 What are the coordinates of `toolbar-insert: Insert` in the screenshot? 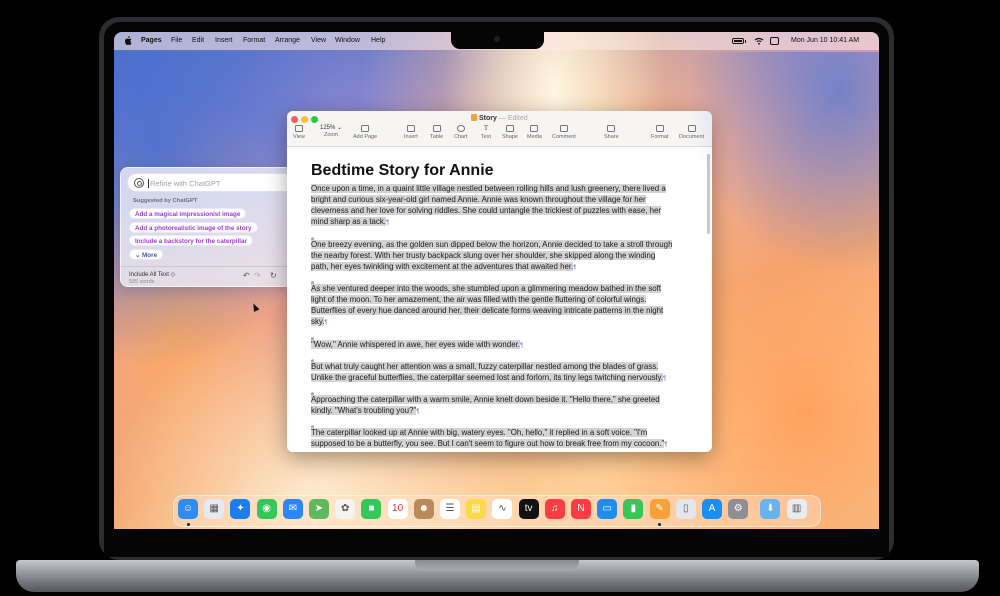 It's located at (411, 132).